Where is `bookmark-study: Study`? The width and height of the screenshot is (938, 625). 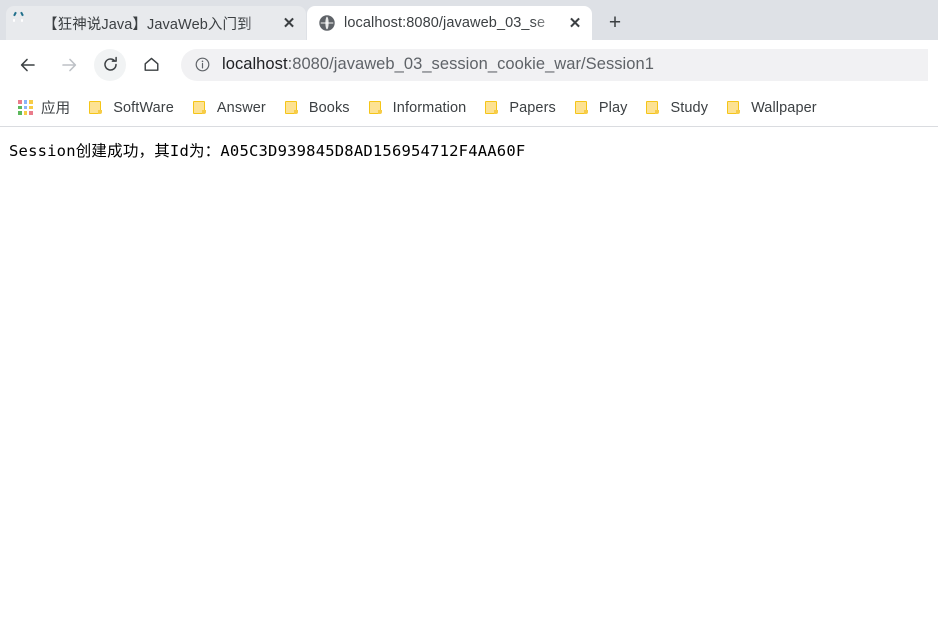 bookmark-study: Study is located at coordinates (676, 108).